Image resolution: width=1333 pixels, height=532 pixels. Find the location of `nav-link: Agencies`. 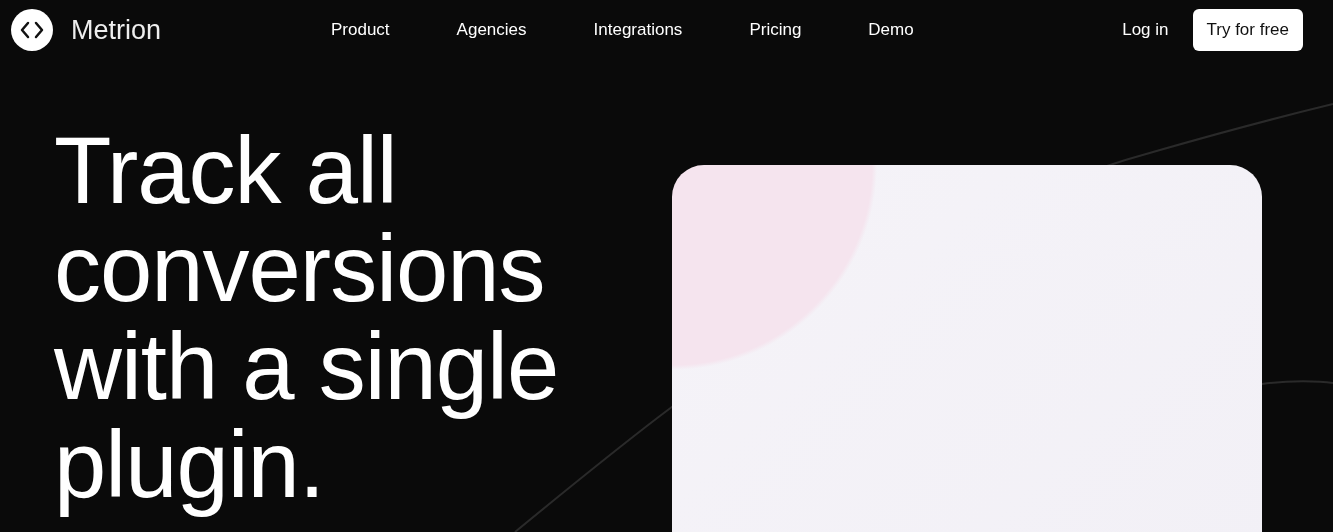

nav-link: Agencies is located at coordinates (491, 30).